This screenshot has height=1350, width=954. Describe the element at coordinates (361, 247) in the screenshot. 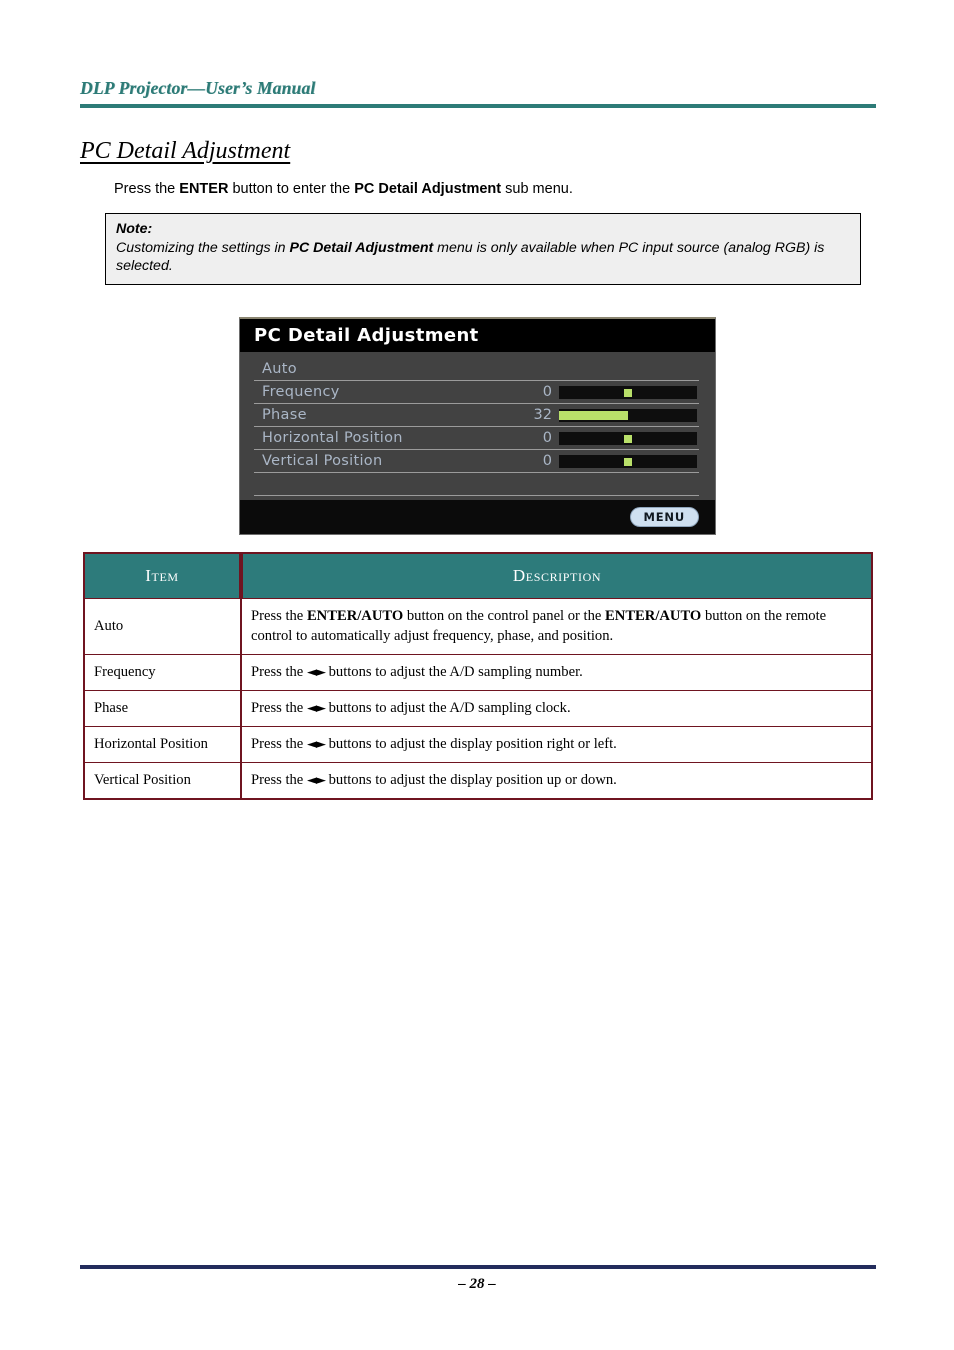

I see `note-body-bold: PC Detail Adjustment` at that location.